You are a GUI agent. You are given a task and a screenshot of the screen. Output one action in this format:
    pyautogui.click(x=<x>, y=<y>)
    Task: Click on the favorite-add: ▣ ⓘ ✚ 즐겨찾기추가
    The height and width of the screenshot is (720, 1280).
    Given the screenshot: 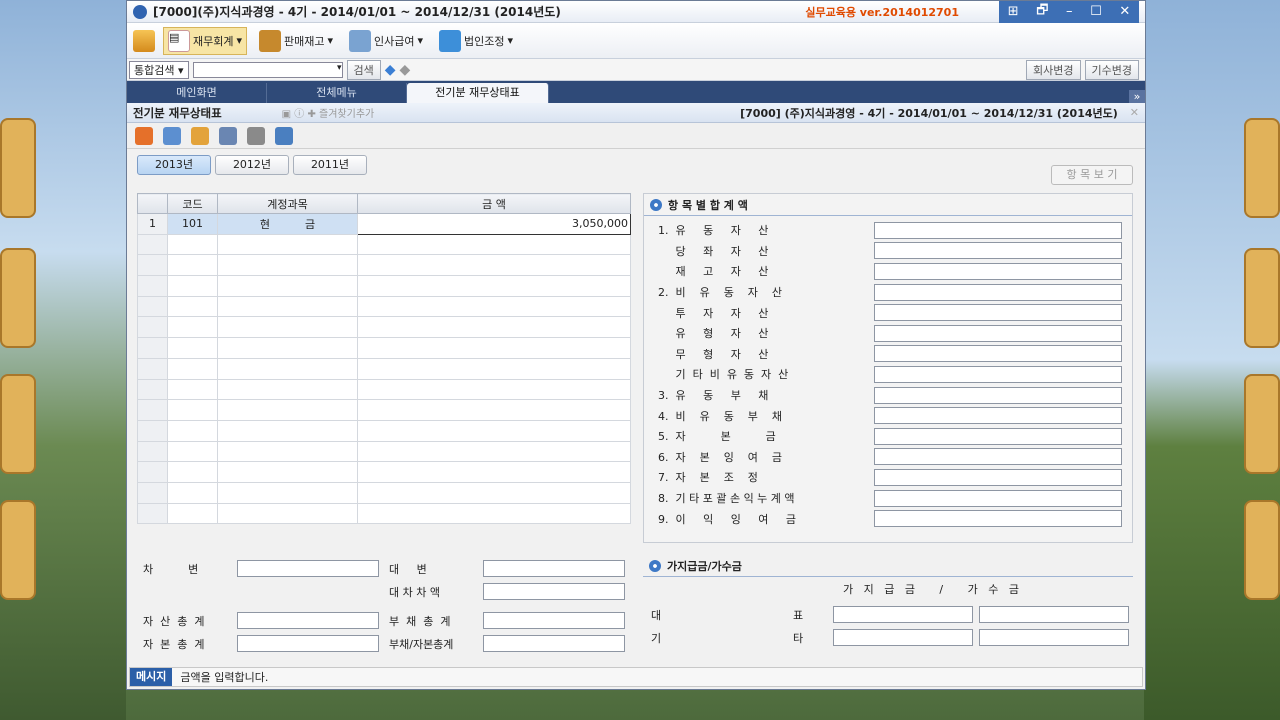 What is the action you would take?
    pyautogui.click(x=328, y=112)
    